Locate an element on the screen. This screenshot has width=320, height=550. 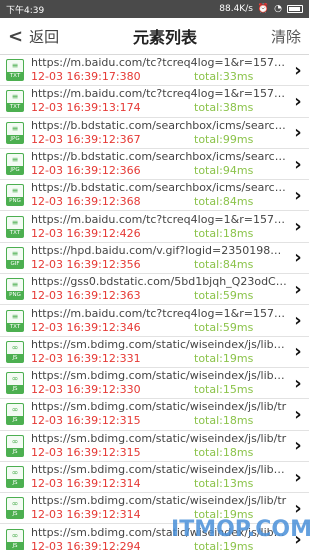
clear-button: 清除 is located at coordinates (286, 36).